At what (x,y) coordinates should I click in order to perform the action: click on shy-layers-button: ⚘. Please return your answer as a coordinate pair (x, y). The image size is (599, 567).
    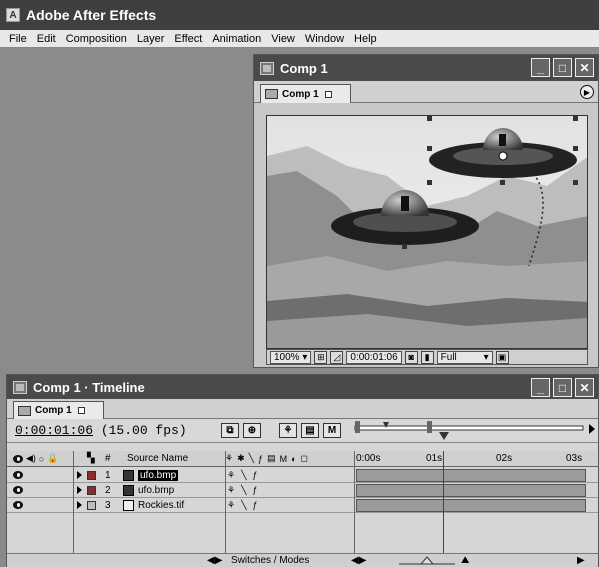
    Looking at the image, I should click on (288, 430).